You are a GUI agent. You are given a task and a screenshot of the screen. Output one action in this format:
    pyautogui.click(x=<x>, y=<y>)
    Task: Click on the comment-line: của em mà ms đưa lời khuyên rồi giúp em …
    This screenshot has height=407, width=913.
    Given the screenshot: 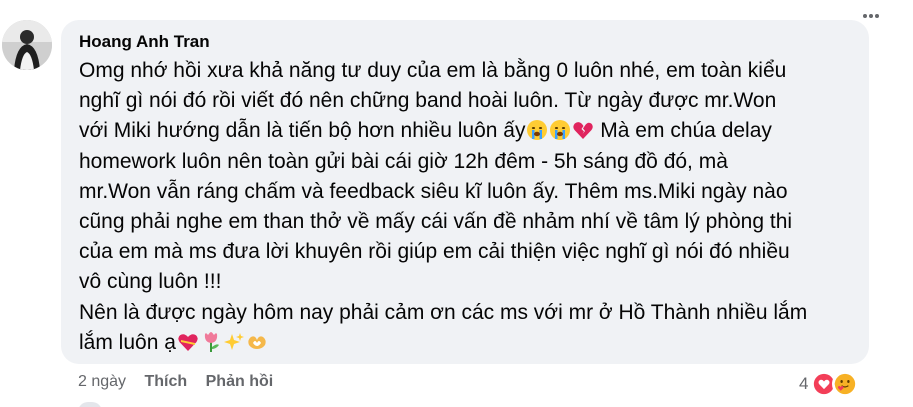 What is the action you would take?
    pyautogui.click(x=434, y=252)
    